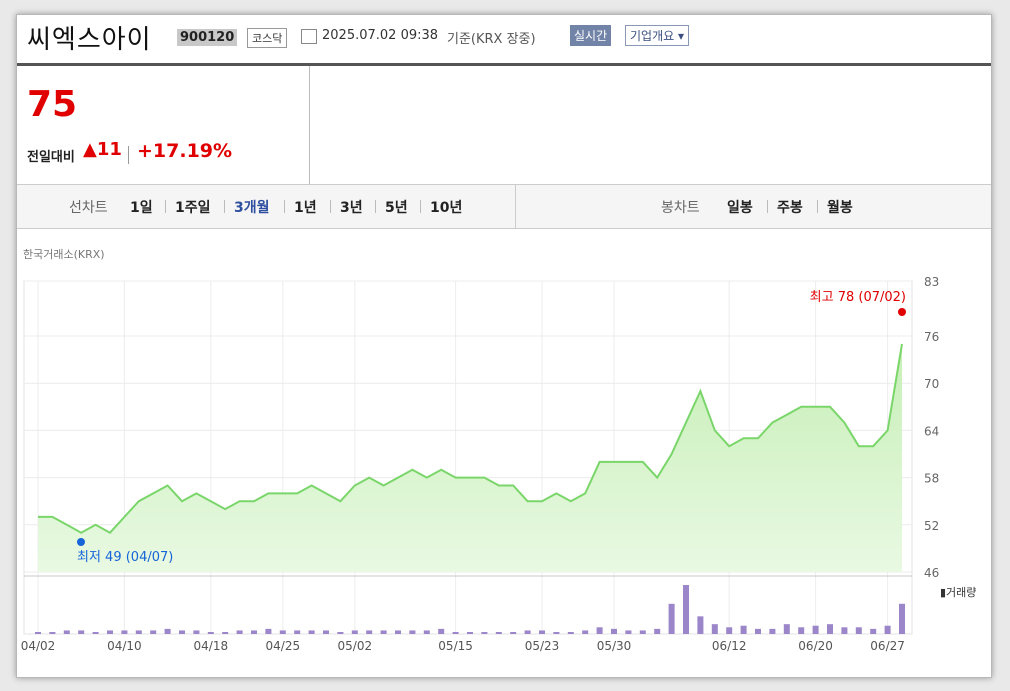  Describe the element at coordinates (211, 646) in the screenshot. I see `x-tick-label: 04/18` at that location.